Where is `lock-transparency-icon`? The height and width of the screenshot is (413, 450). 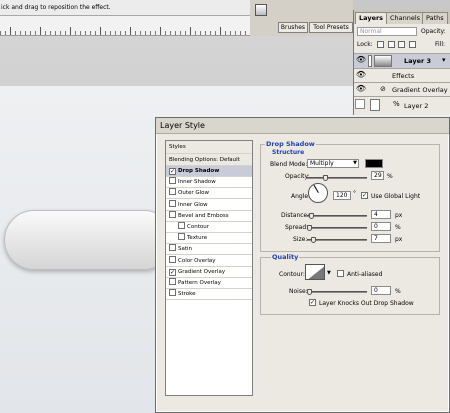
lock-transparency-icon is located at coordinates (380, 44).